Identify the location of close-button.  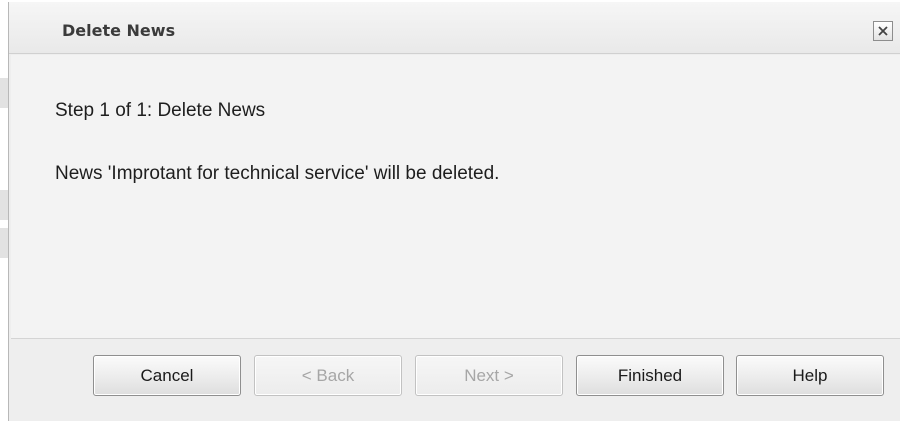
(883, 31).